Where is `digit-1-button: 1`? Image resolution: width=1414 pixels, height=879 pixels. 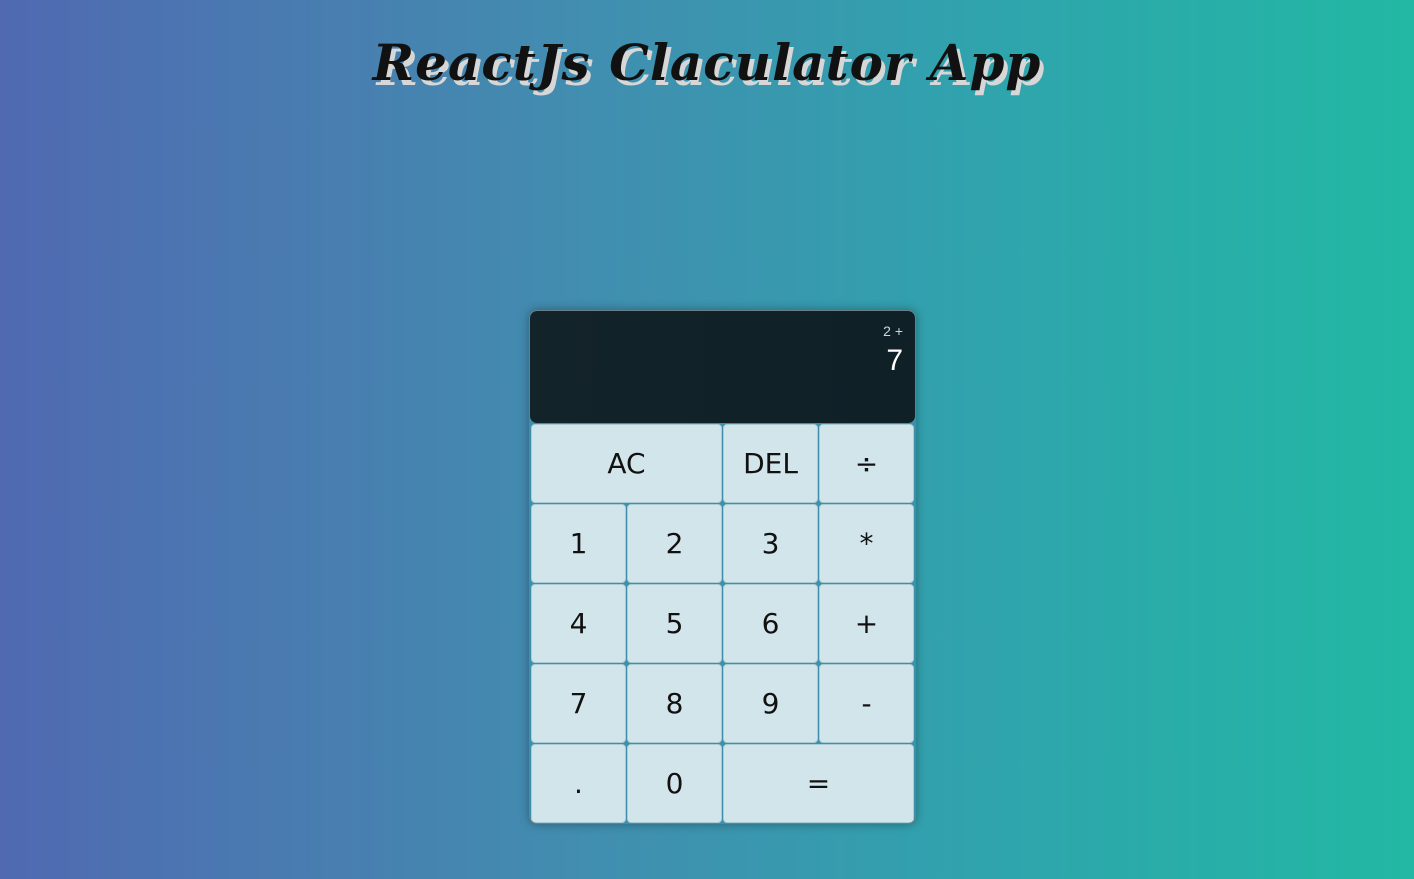
digit-1-button: 1 is located at coordinates (578, 543).